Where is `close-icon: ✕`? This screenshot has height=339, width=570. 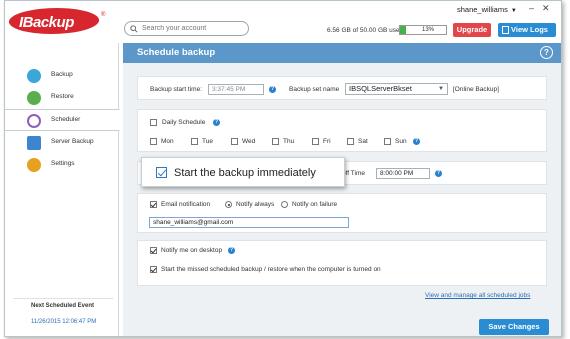 close-icon: ✕ is located at coordinates (546, 8).